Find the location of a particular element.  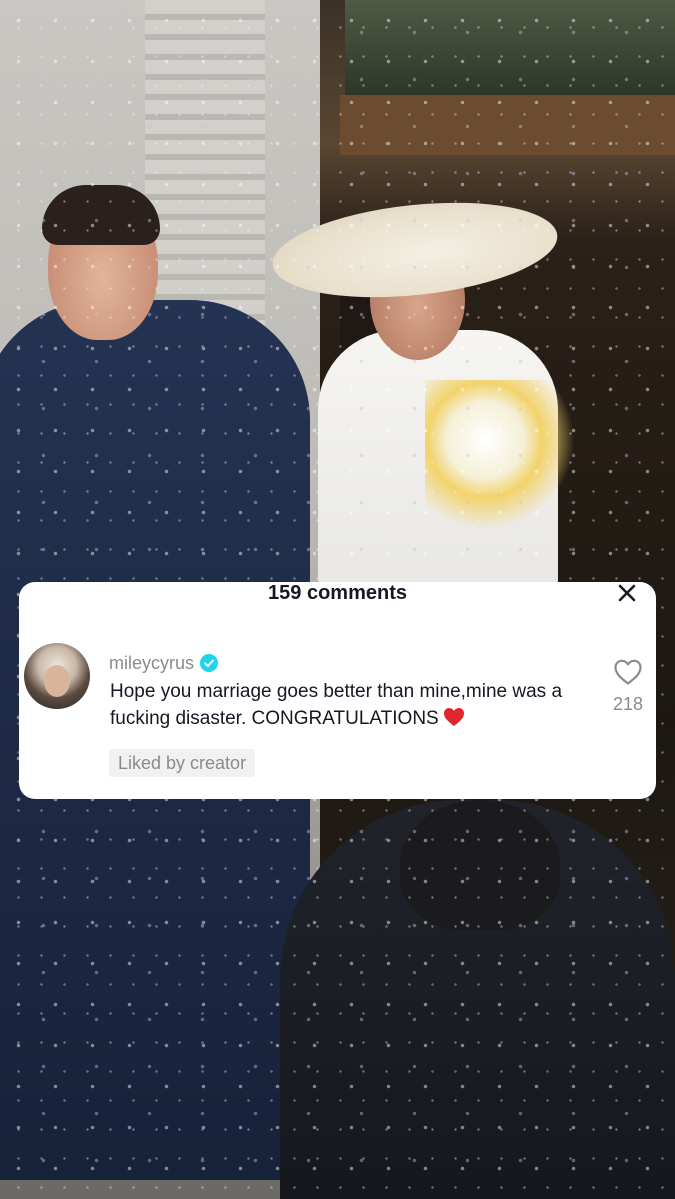

liked-by-creator-badge: Liked by creator is located at coordinates (182, 763).